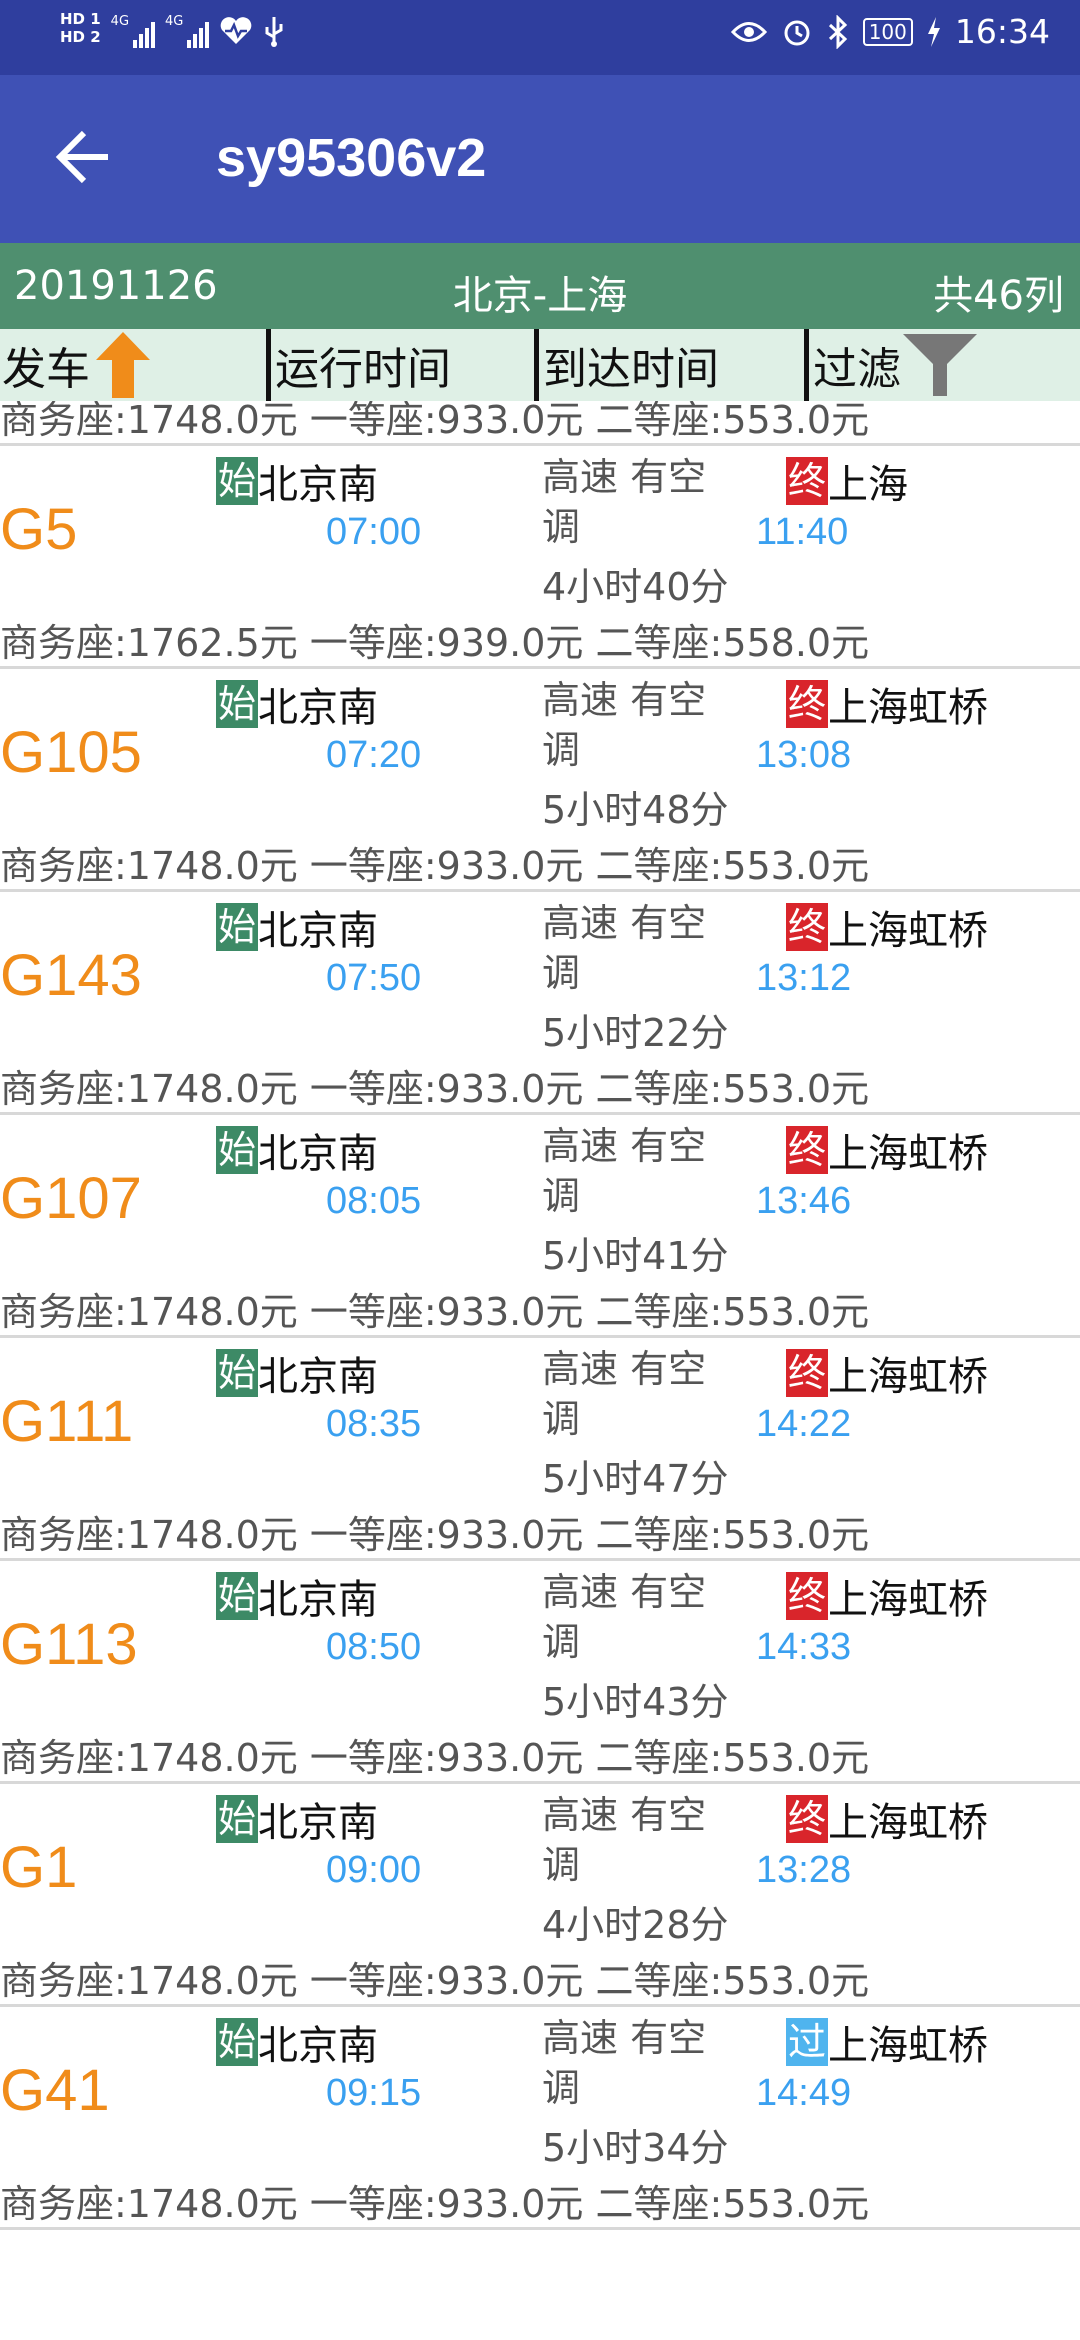 The height and width of the screenshot is (2340, 1080). Describe the element at coordinates (804, 1870) in the screenshot. I see `arrive-time: 13:28` at that location.